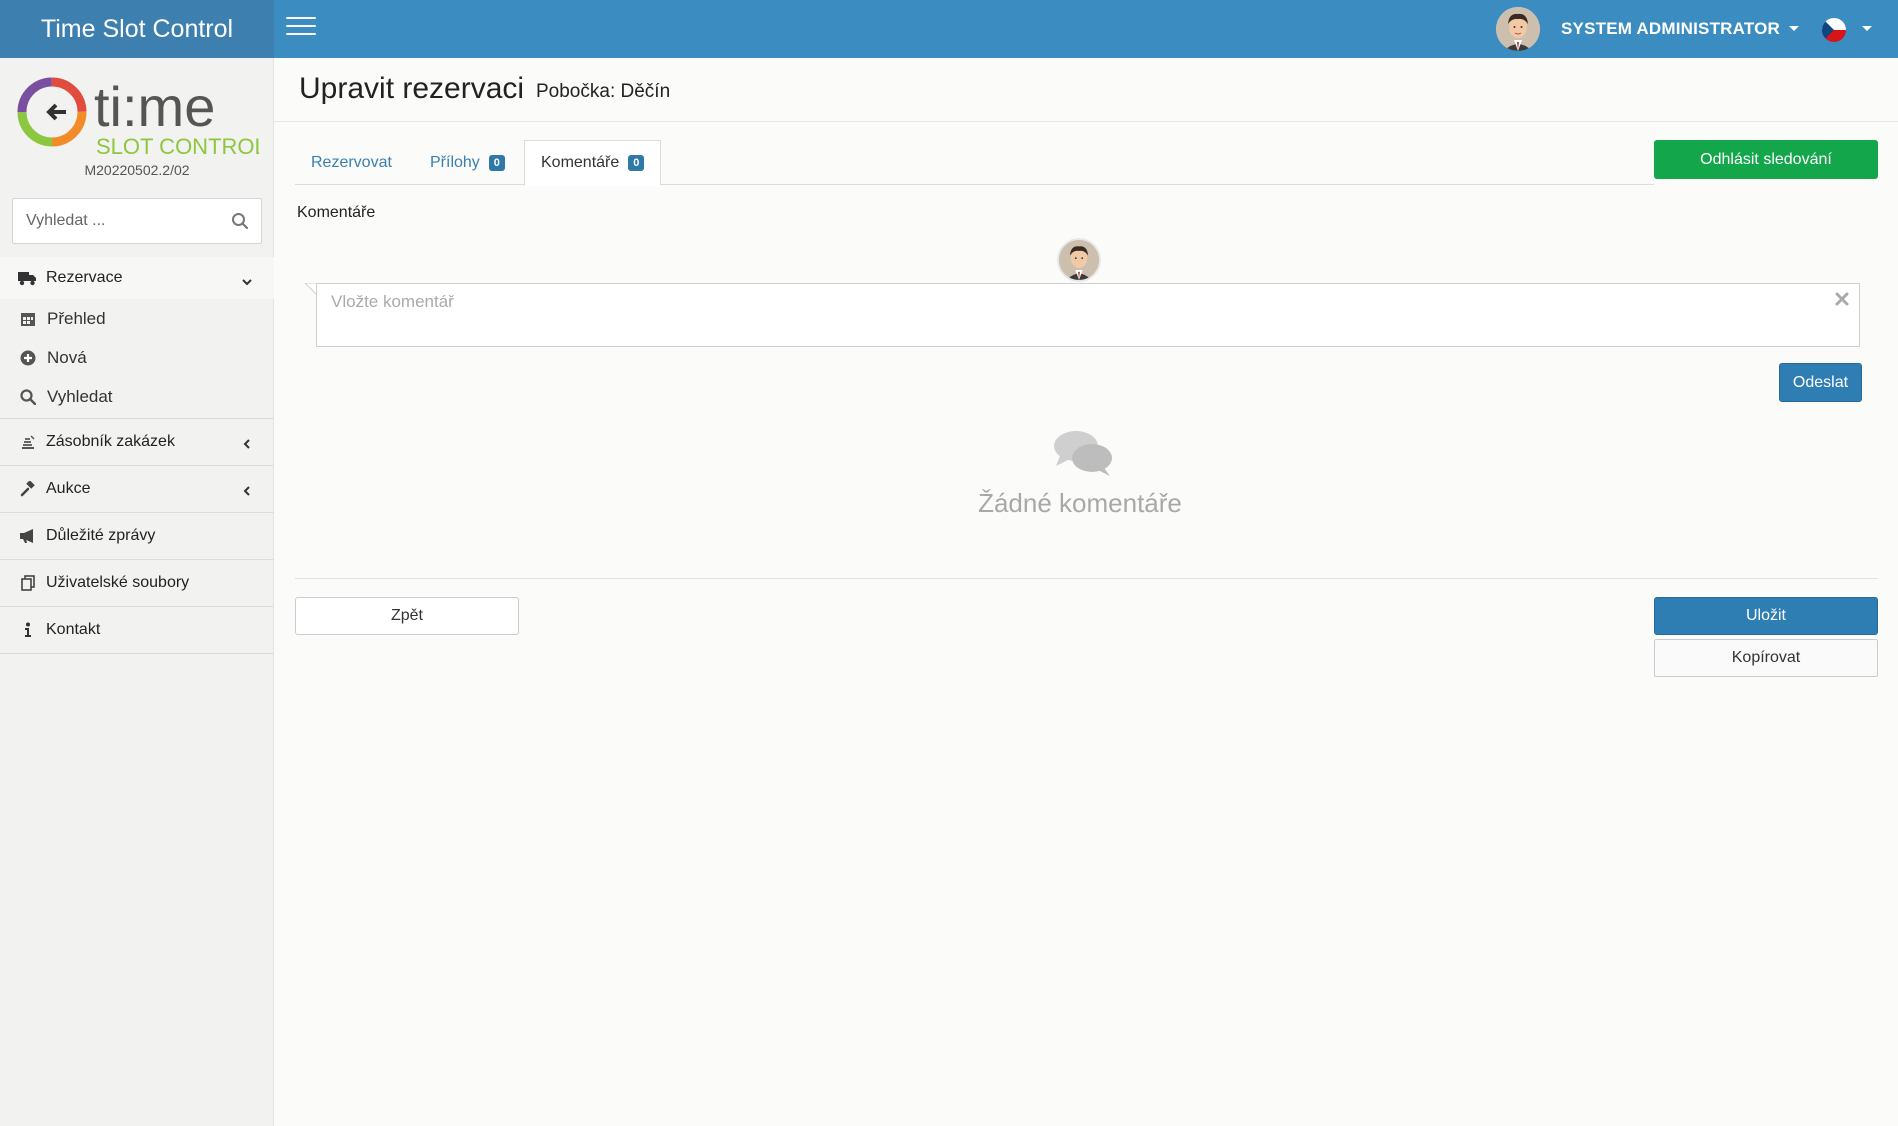 The image size is (1898, 1126). What do you see at coordinates (1842, 299) in the screenshot?
I see `close-icon` at bounding box center [1842, 299].